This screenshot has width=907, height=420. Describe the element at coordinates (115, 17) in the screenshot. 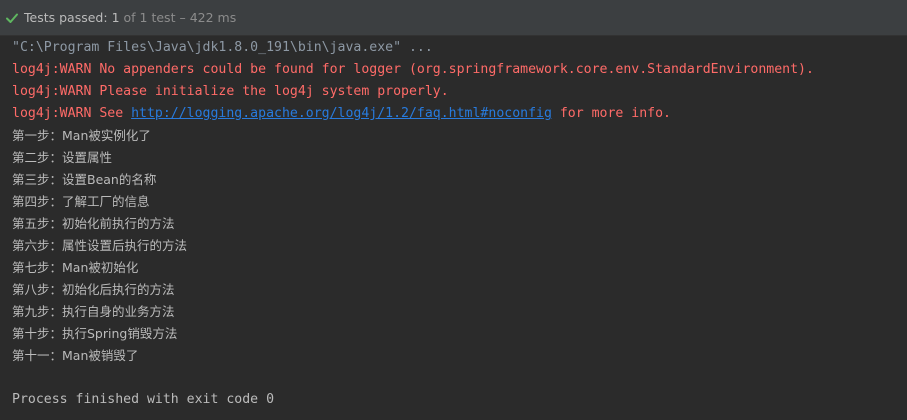

I see `status-passed-count: 1` at that location.